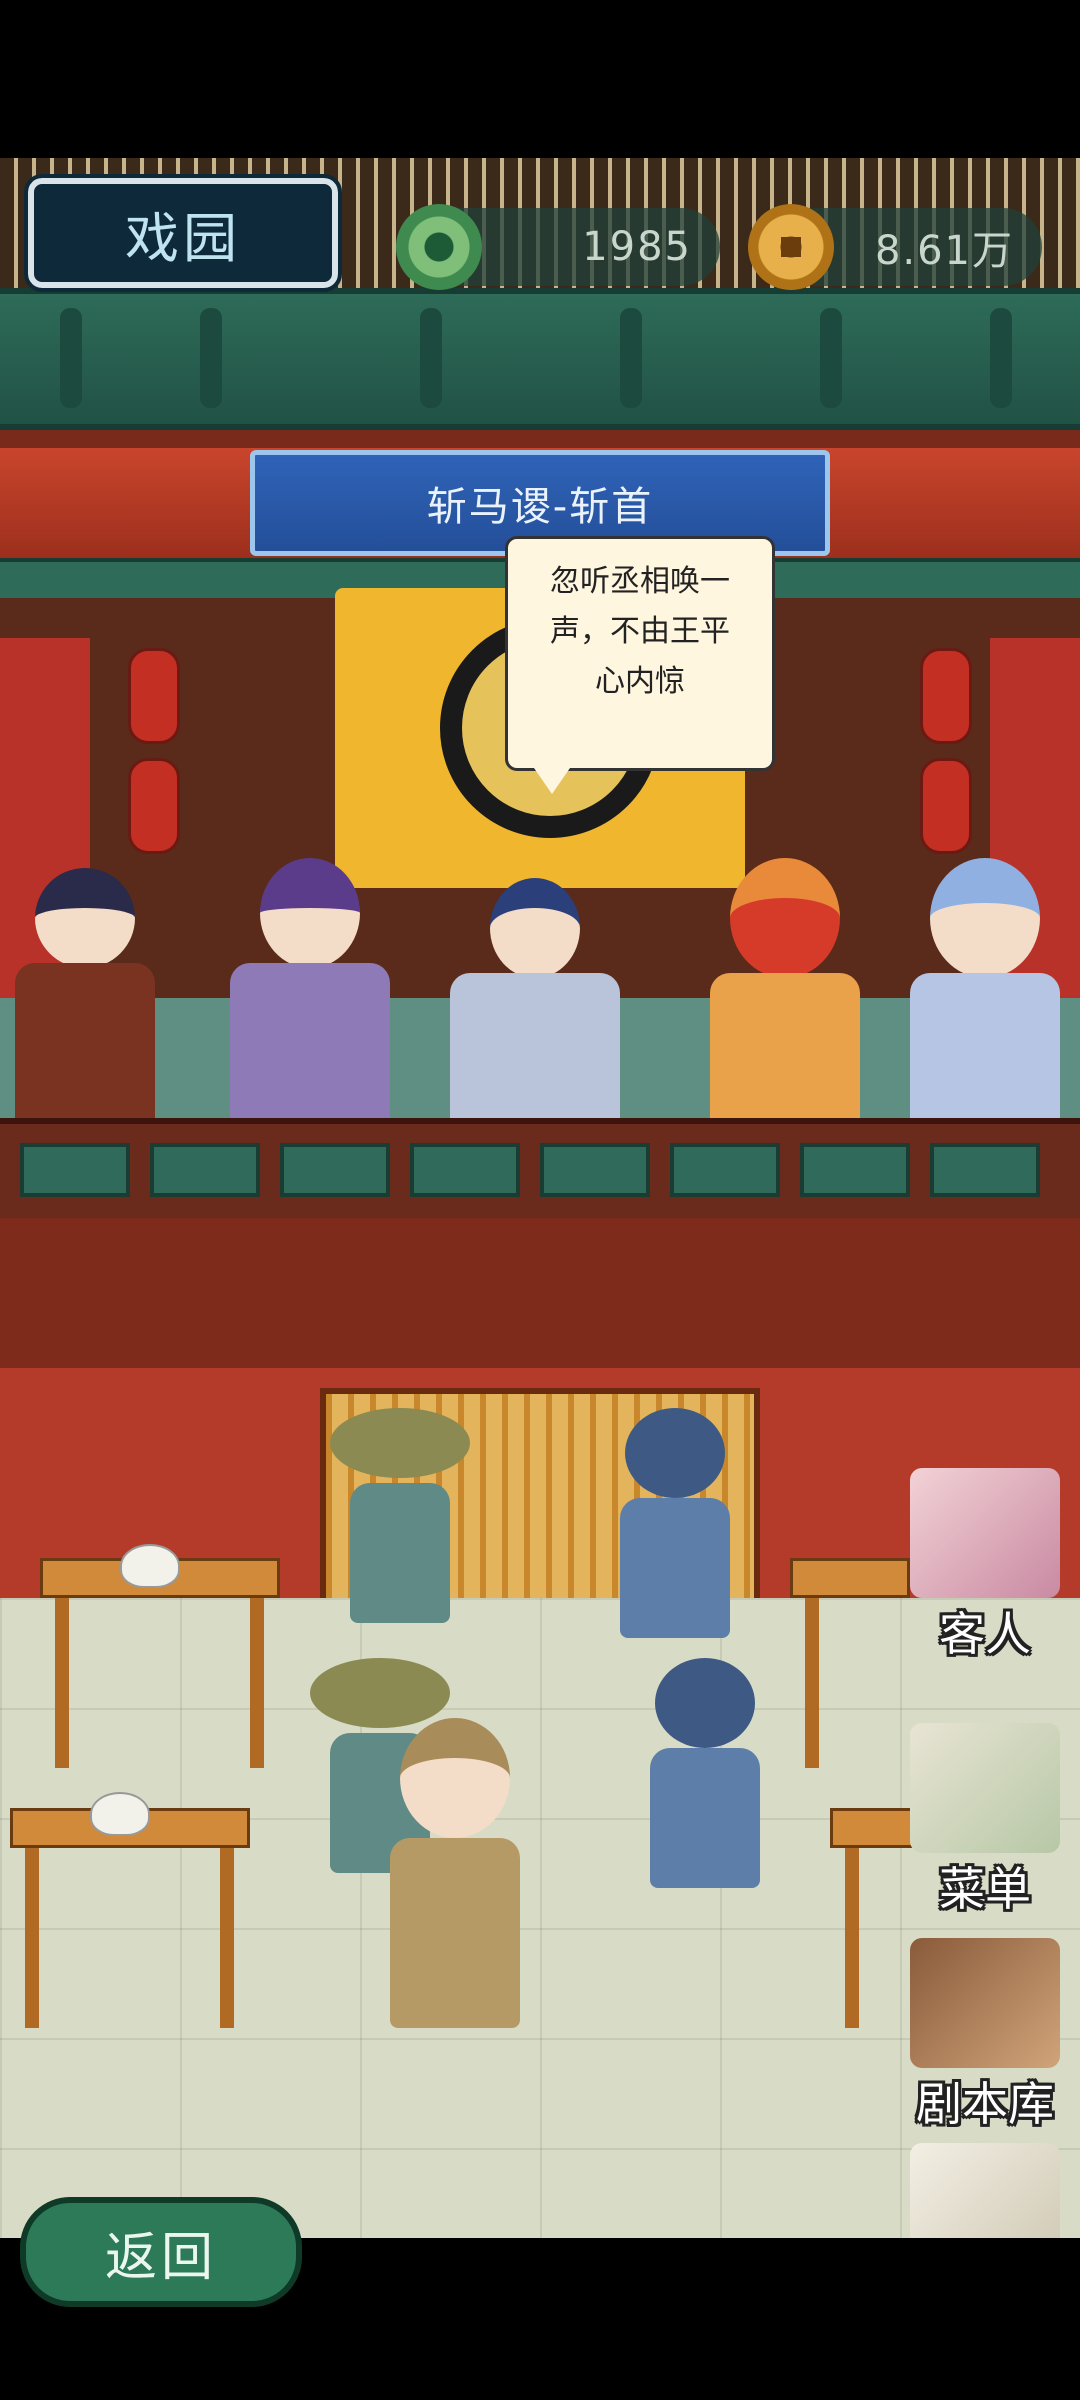  What do you see at coordinates (640, 581) in the screenshot?
I see `dialogue-line: 忽听丞相唤一` at bounding box center [640, 581].